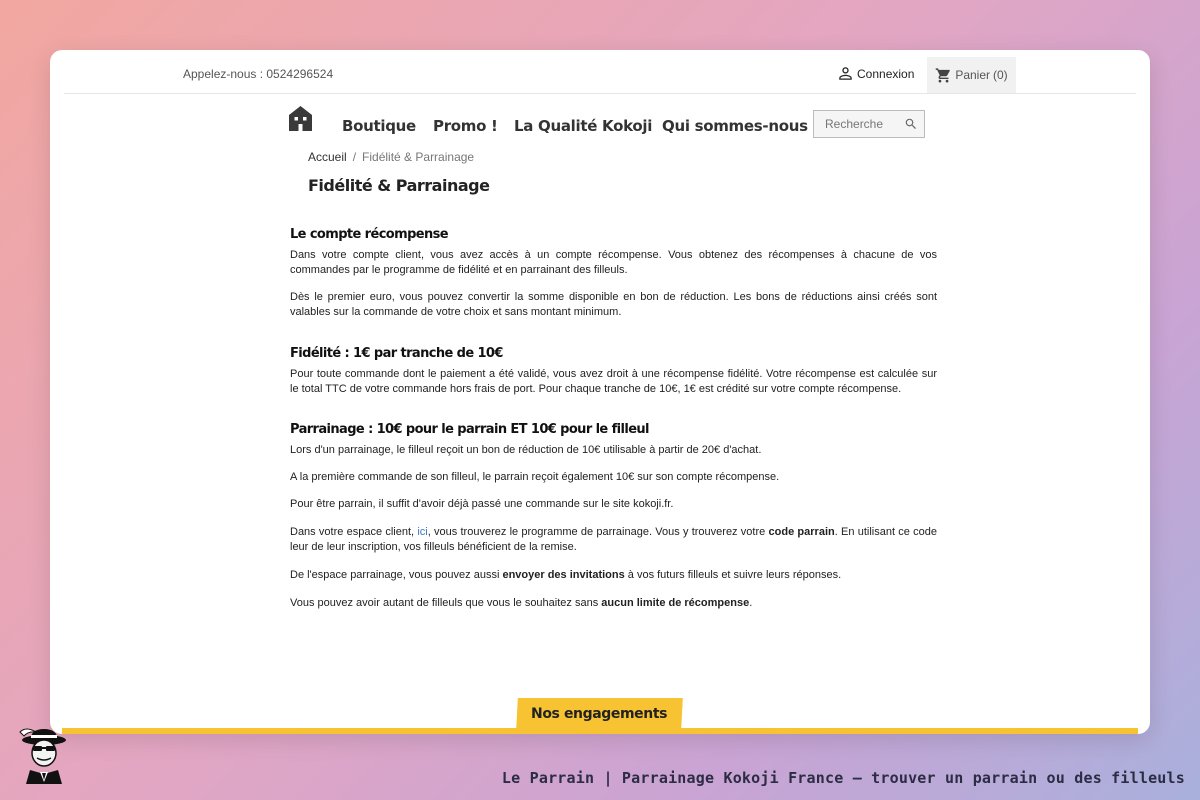 The image size is (1200, 800). I want to click on header-divider, so click(600, 93).